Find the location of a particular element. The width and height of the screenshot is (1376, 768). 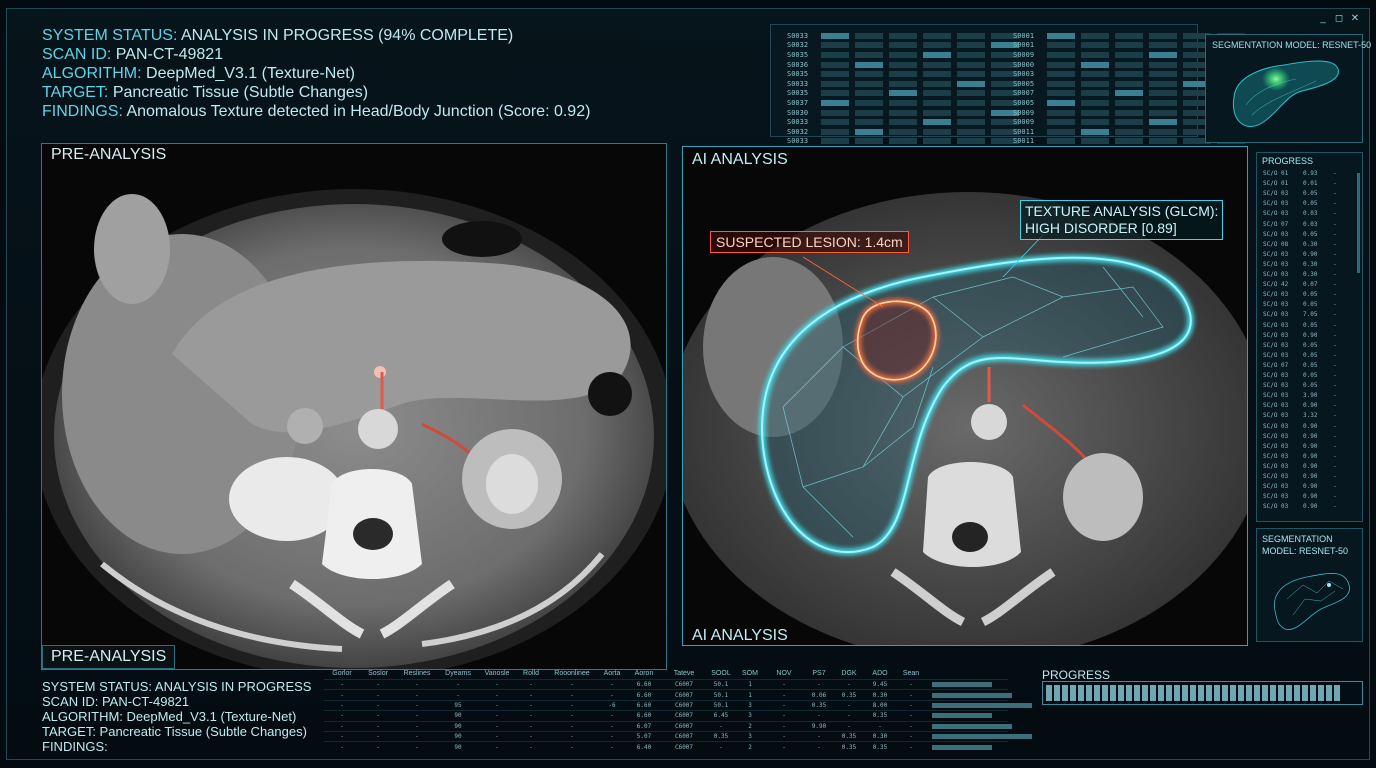

table-header-cell: Rolld is located at coordinates (531, 673).